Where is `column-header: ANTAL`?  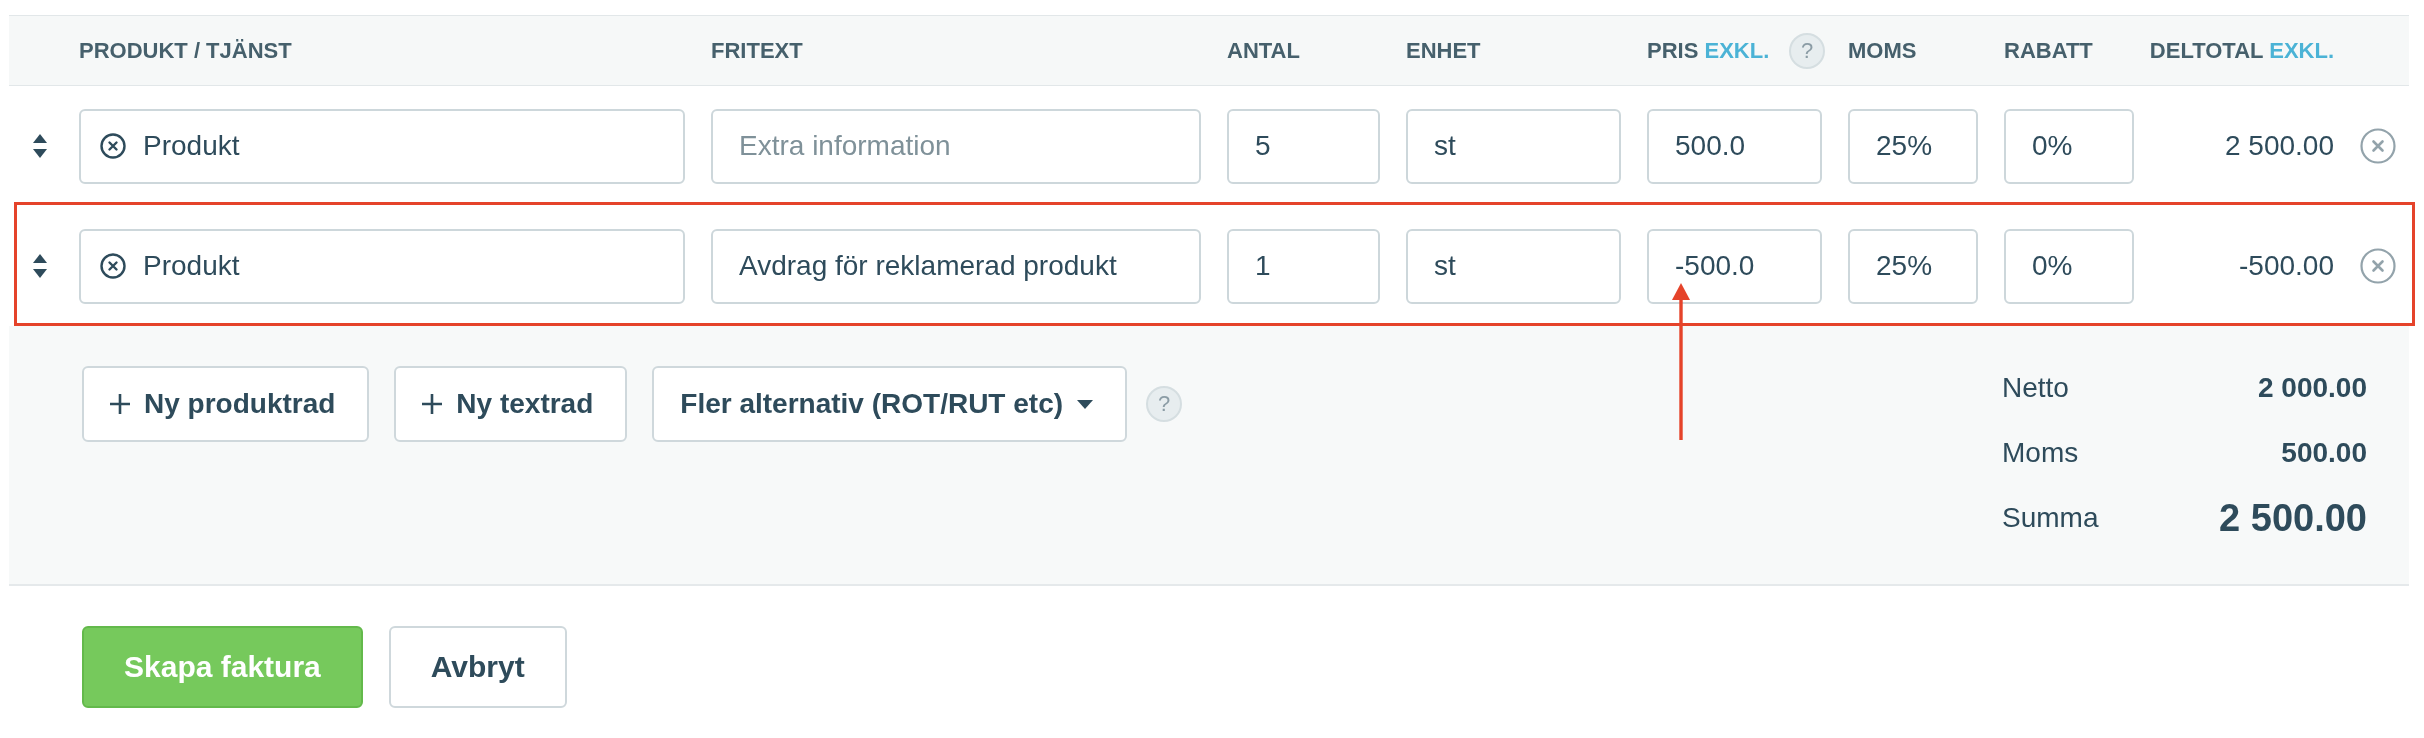 column-header: ANTAL is located at coordinates (1263, 50).